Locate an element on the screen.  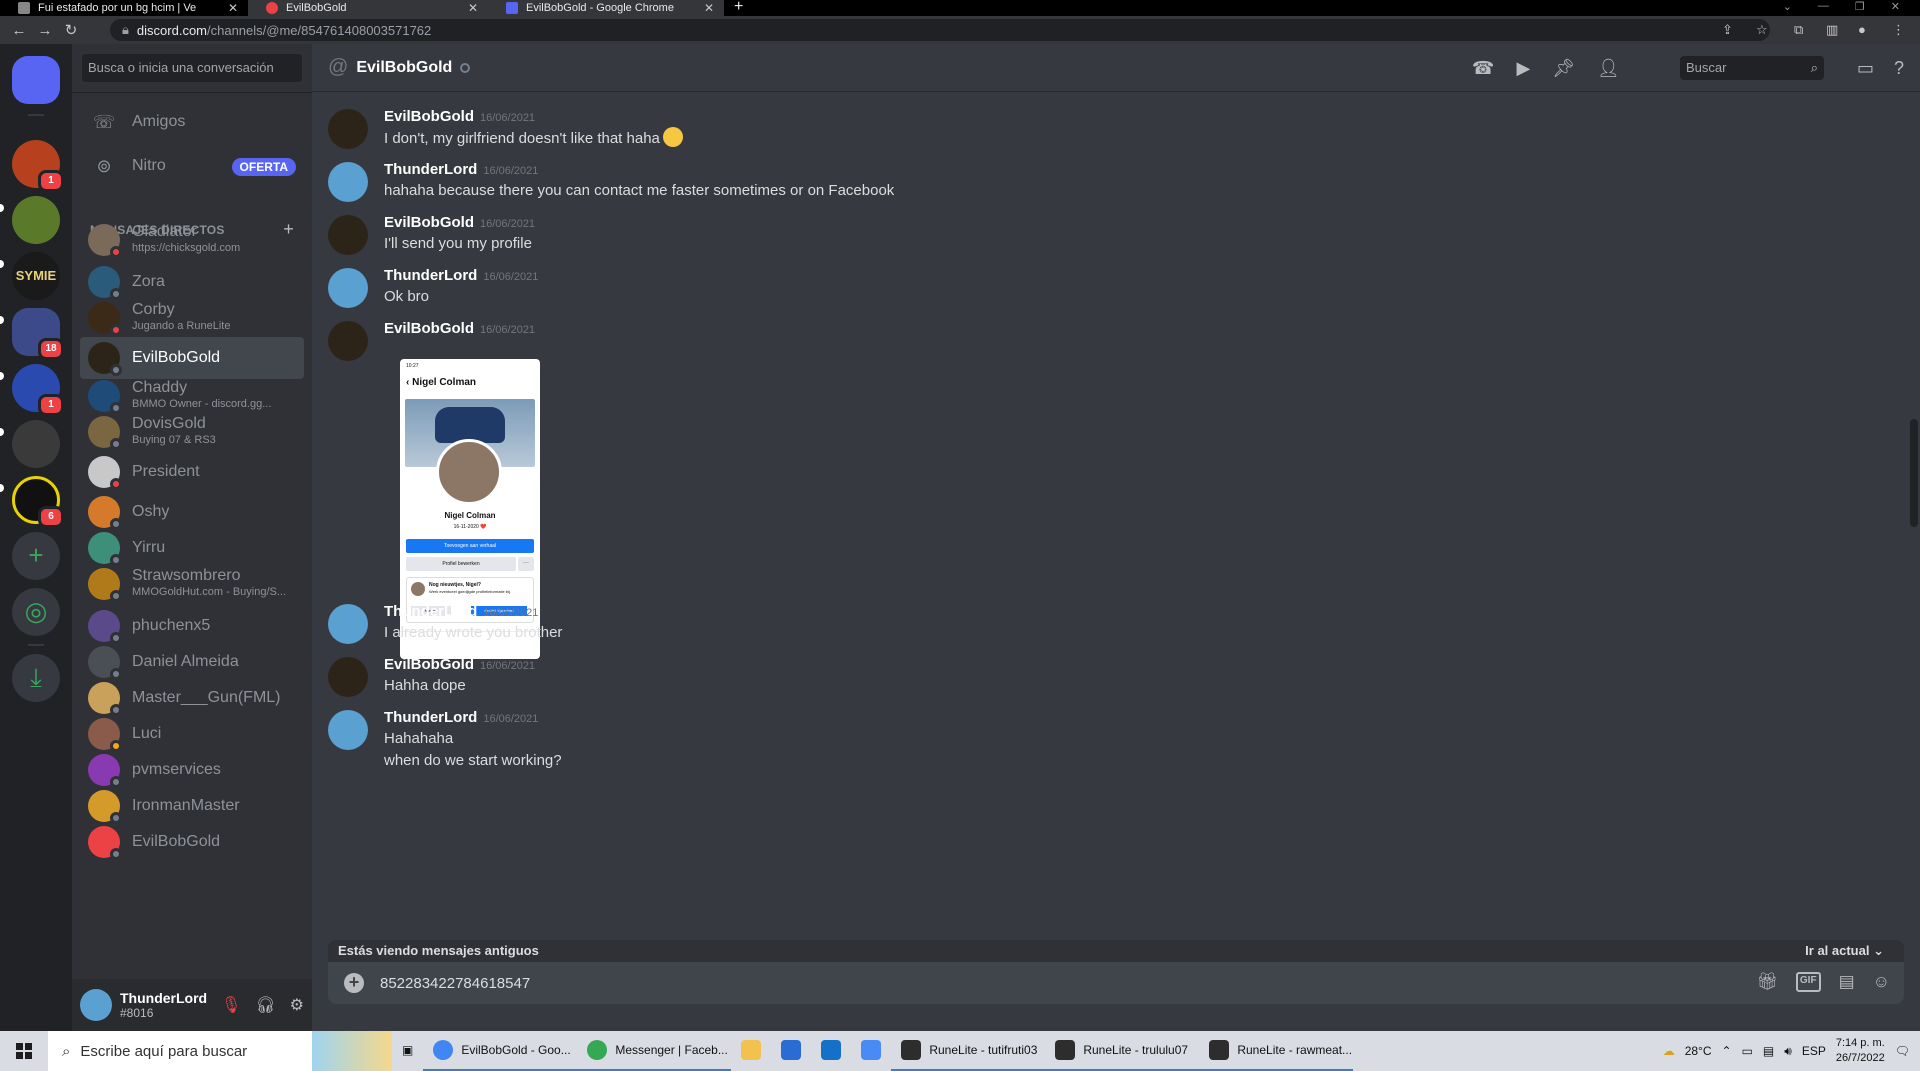
window-close-button: ✕ is located at coordinates (1895, 8).